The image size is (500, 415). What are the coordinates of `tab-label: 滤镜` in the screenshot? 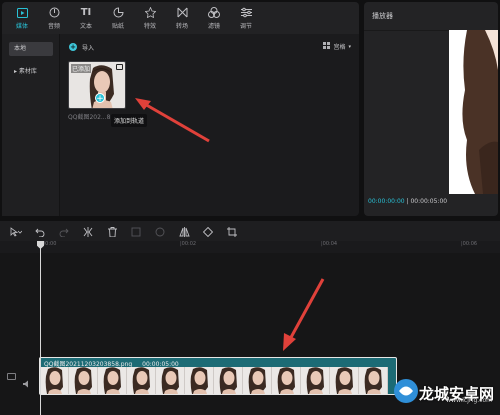 It's located at (213, 26).